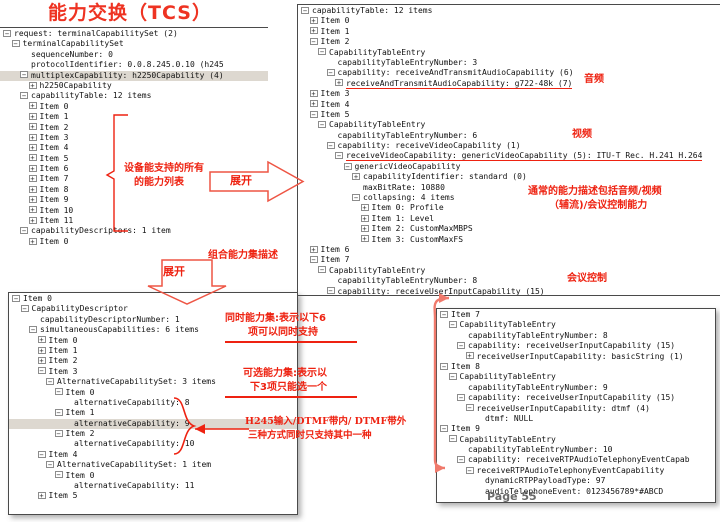 Image resolution: width=720 pixels, height=522 pixels. I want to click on tree-row: − receiveRTPAudioTelephonyEventCapability, so click(576, 471).